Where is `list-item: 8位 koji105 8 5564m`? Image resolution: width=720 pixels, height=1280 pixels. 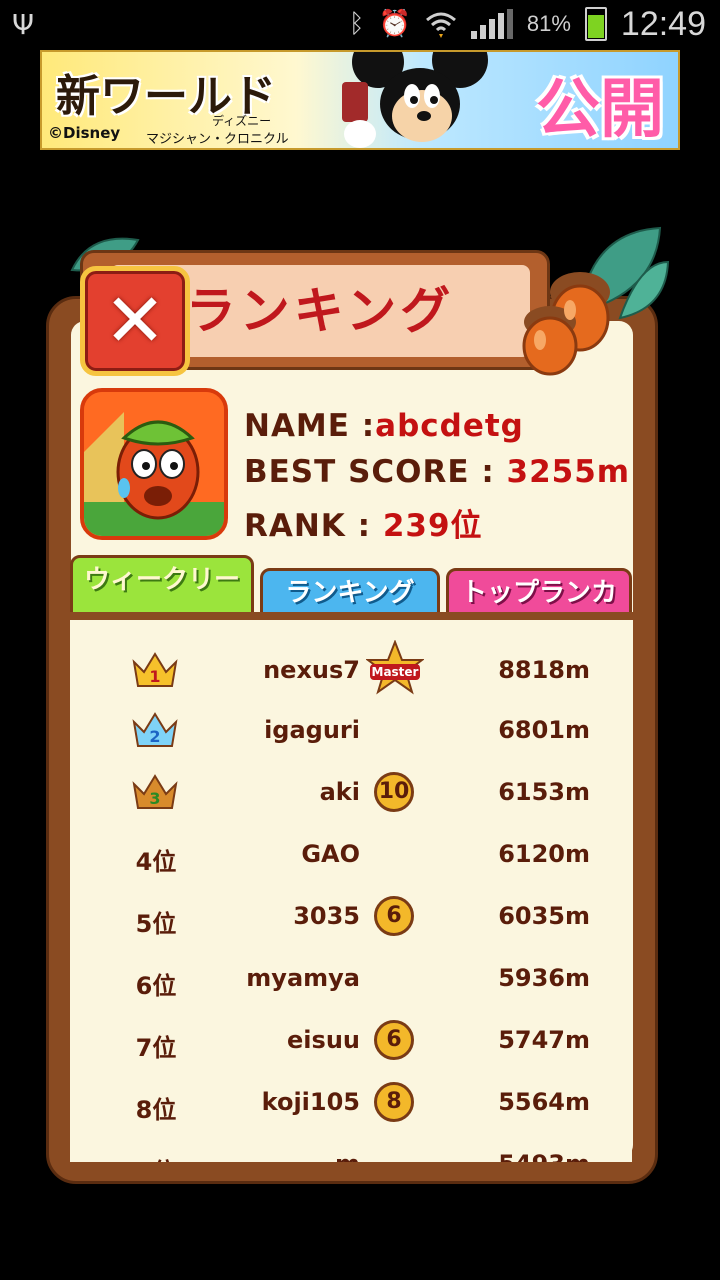 list-item: 8位 koji105 8 5564m is located at coordinates (351, 1103).